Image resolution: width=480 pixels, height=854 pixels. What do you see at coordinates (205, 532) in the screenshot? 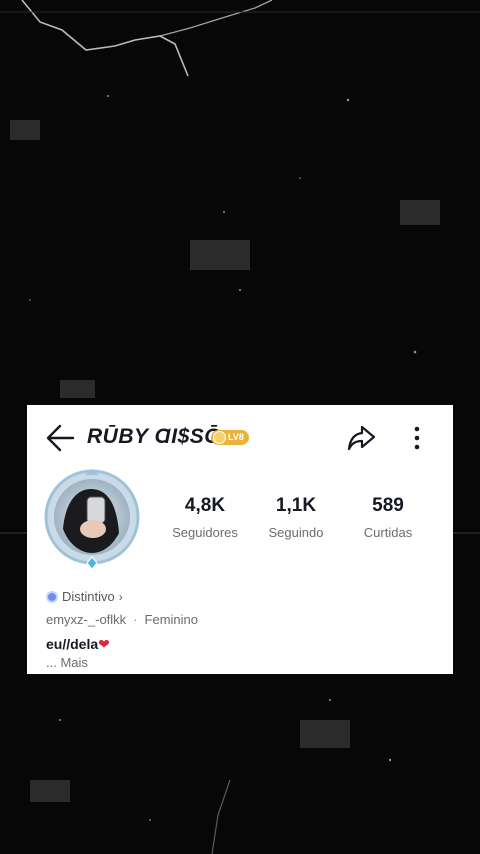
I see `followers-label: Seguidores` at bounding box center [205, 532].